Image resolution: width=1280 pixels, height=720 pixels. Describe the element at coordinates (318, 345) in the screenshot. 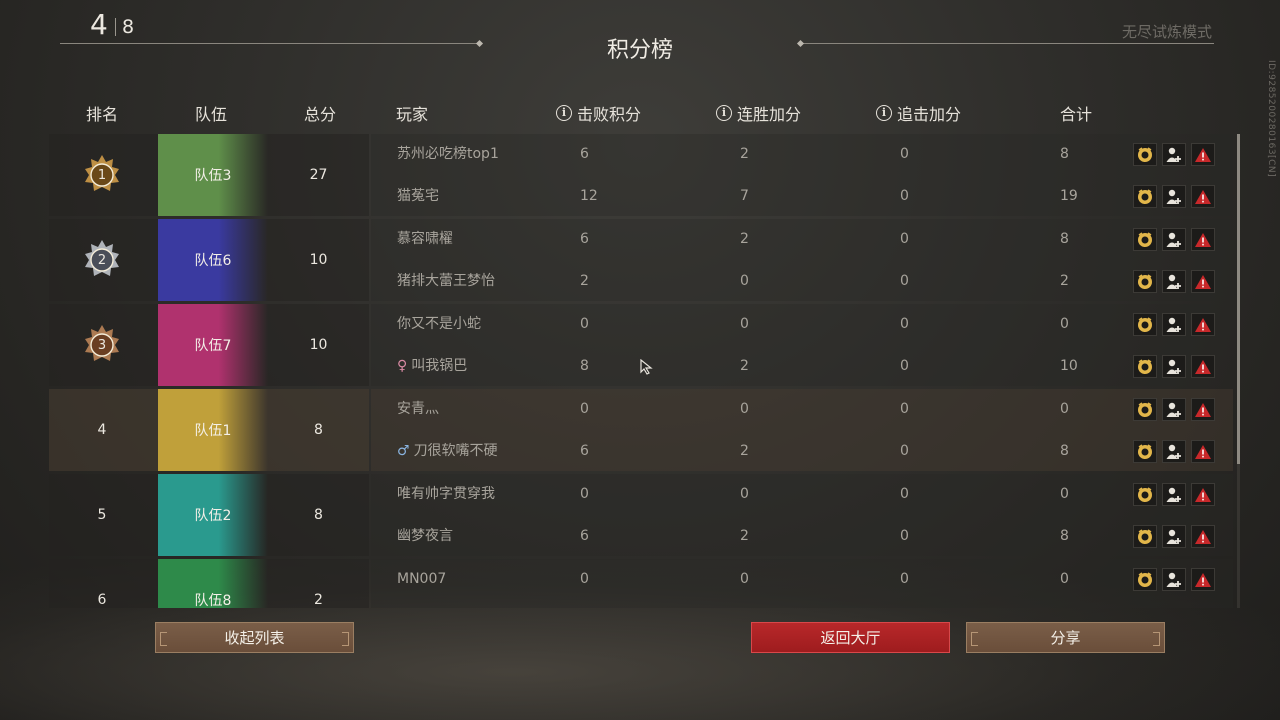

I see `team-total-score: 10` at that location.